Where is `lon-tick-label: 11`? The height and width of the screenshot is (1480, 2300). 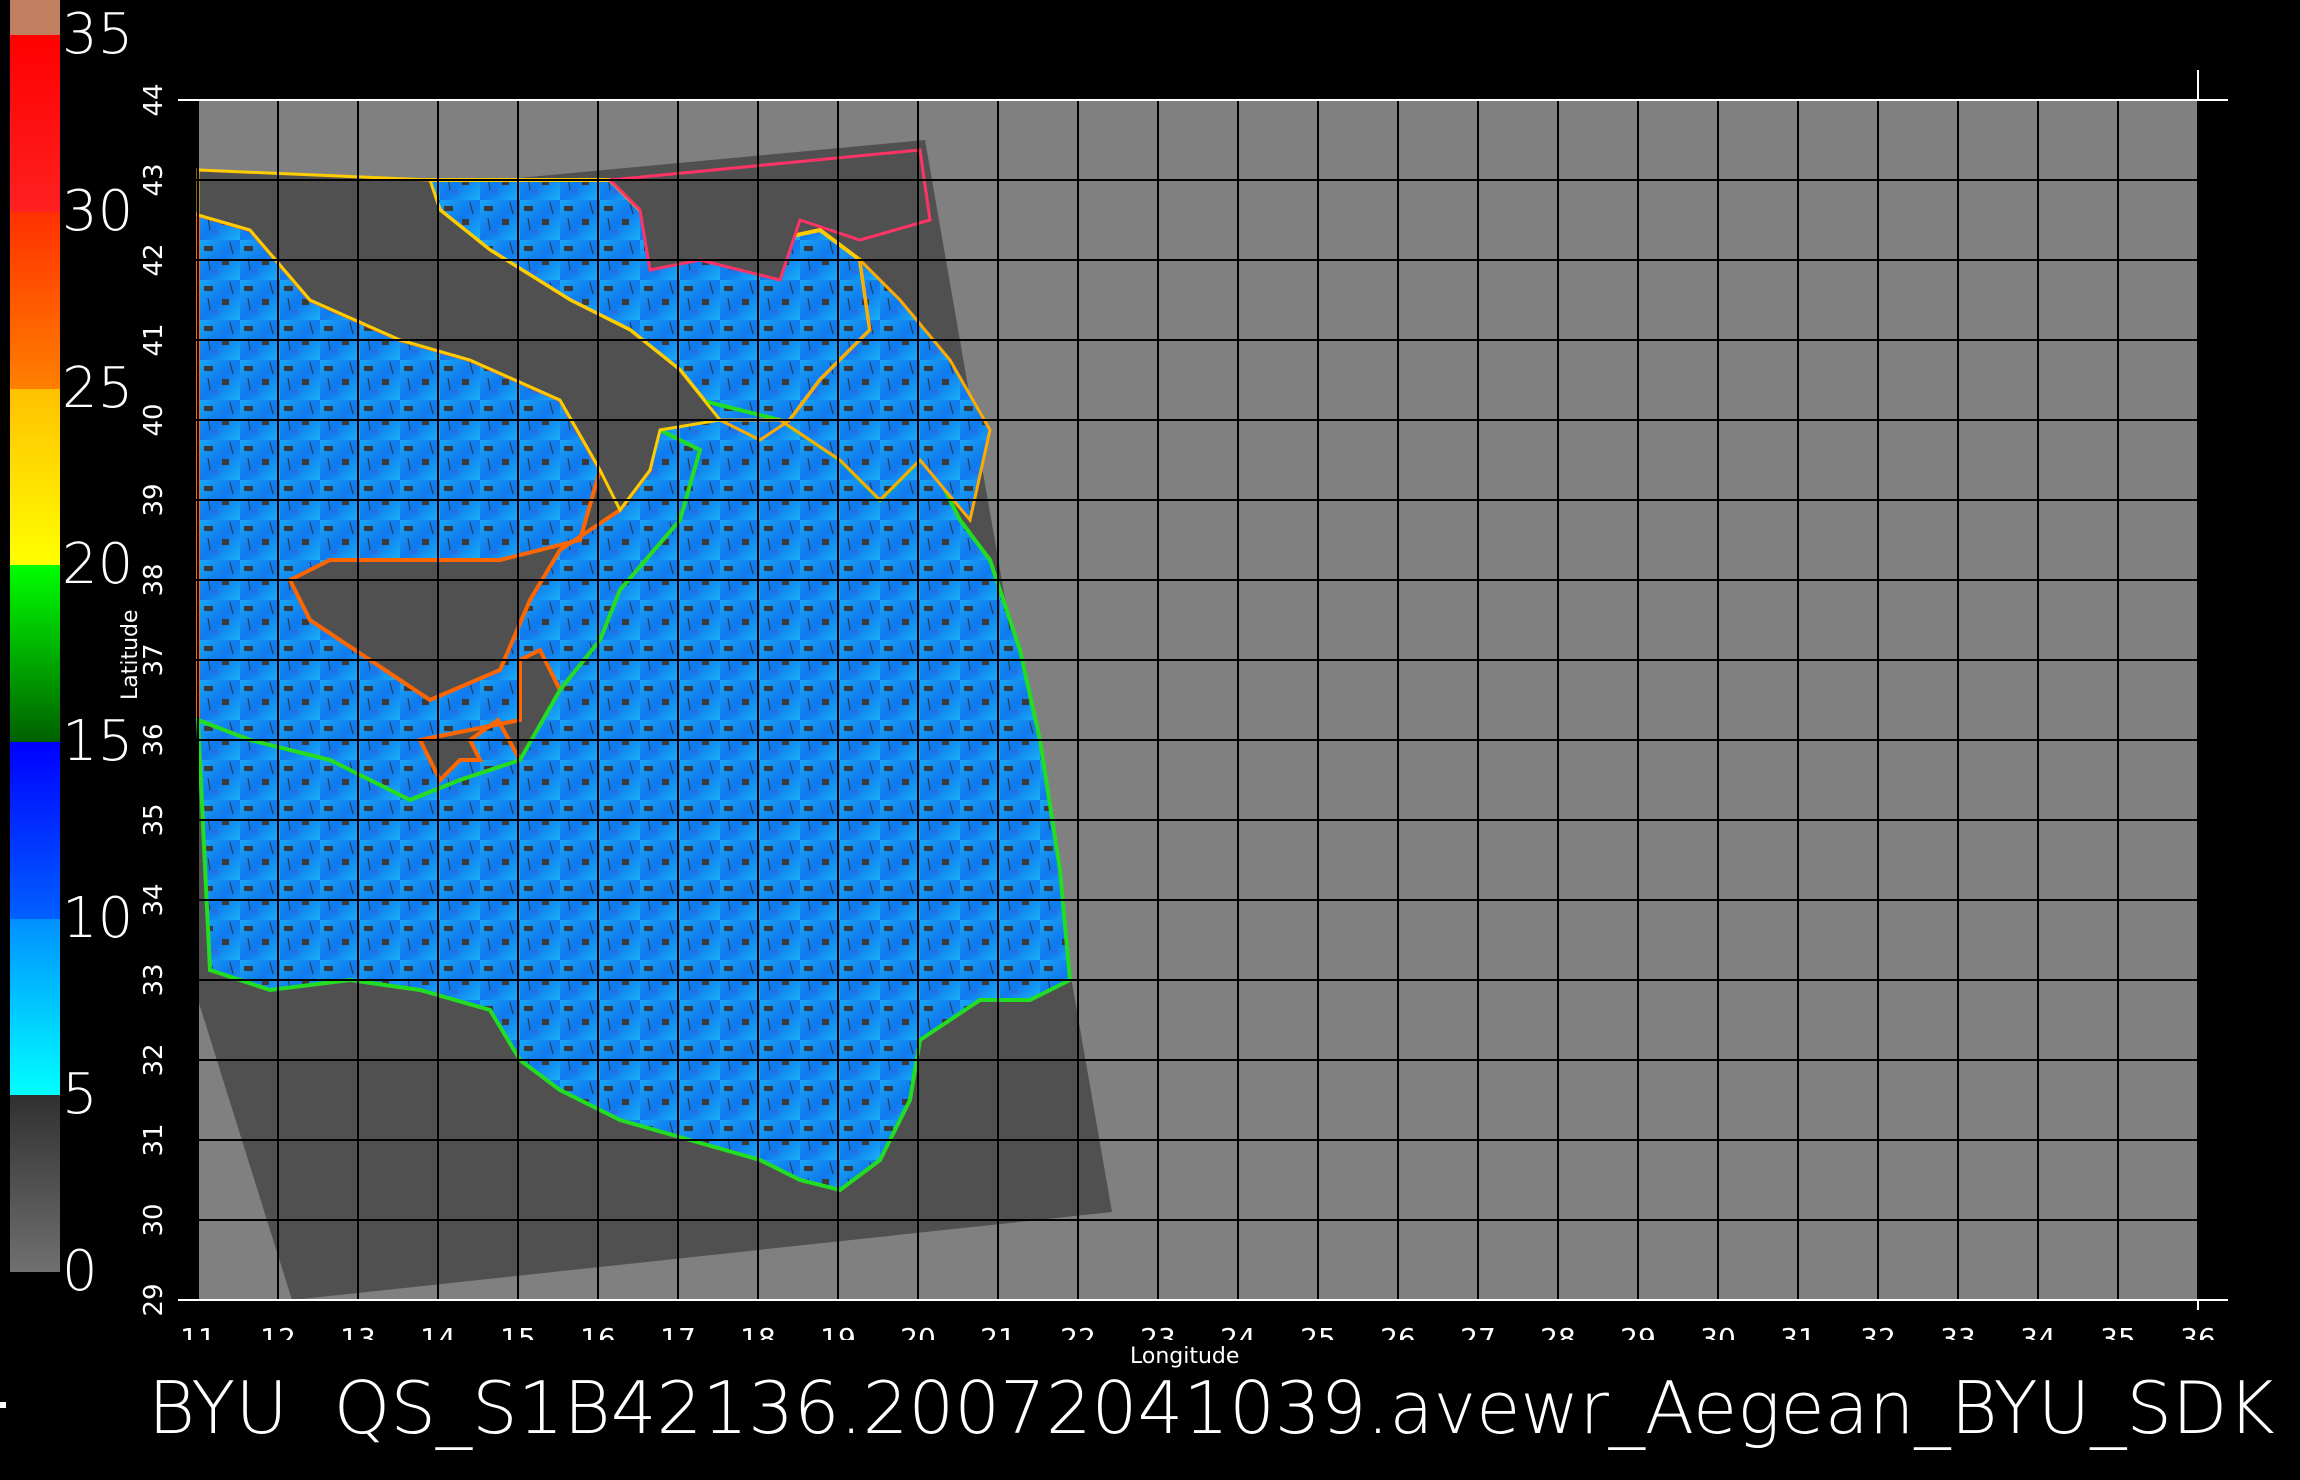 lon-tick-label: 11 is located at coordinates (198, 1331).